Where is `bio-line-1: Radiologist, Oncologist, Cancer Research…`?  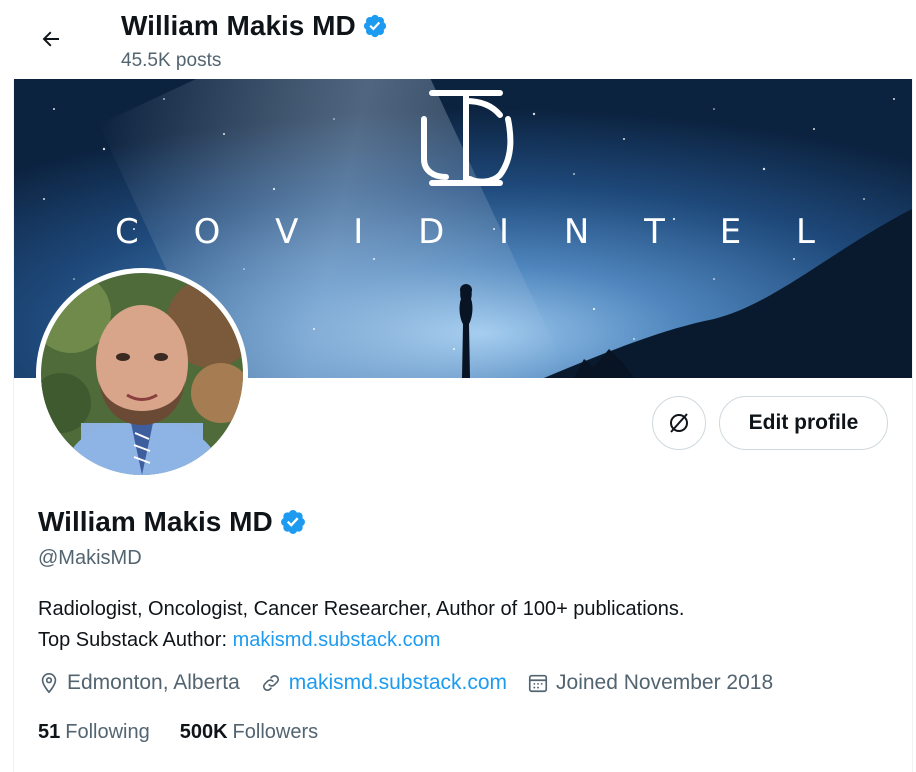 bio-line-1: Radiologist, Oncologist, Cancer Research… is located at coordinates (361, 609).